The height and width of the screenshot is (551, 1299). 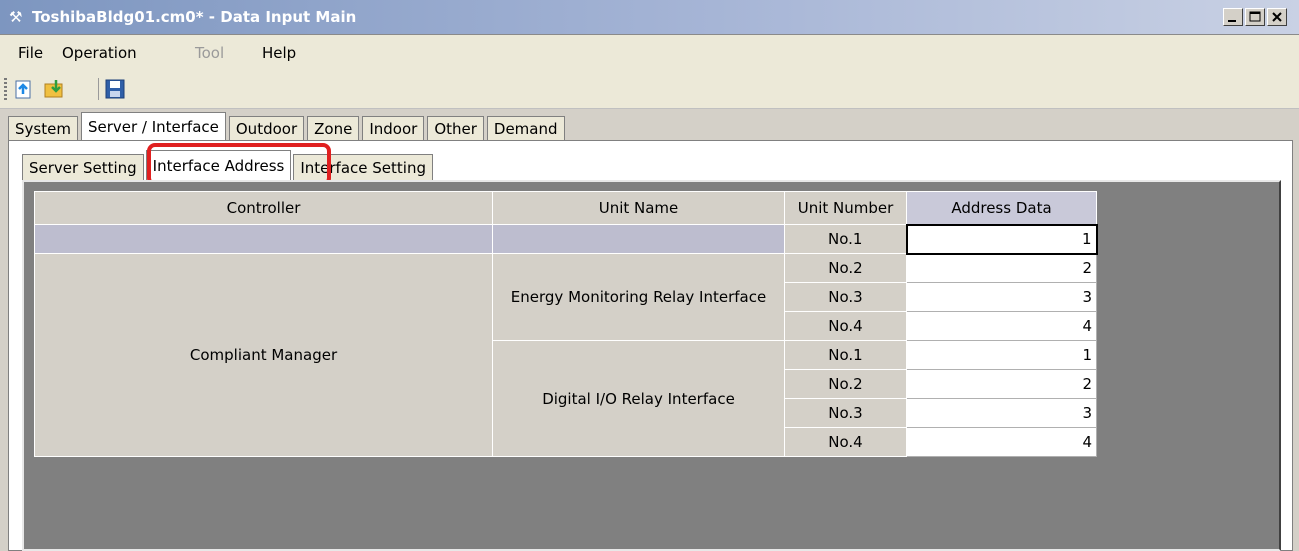 I want to click on menu-bar: File Operation Tool Help, so click(x=649, y=52).